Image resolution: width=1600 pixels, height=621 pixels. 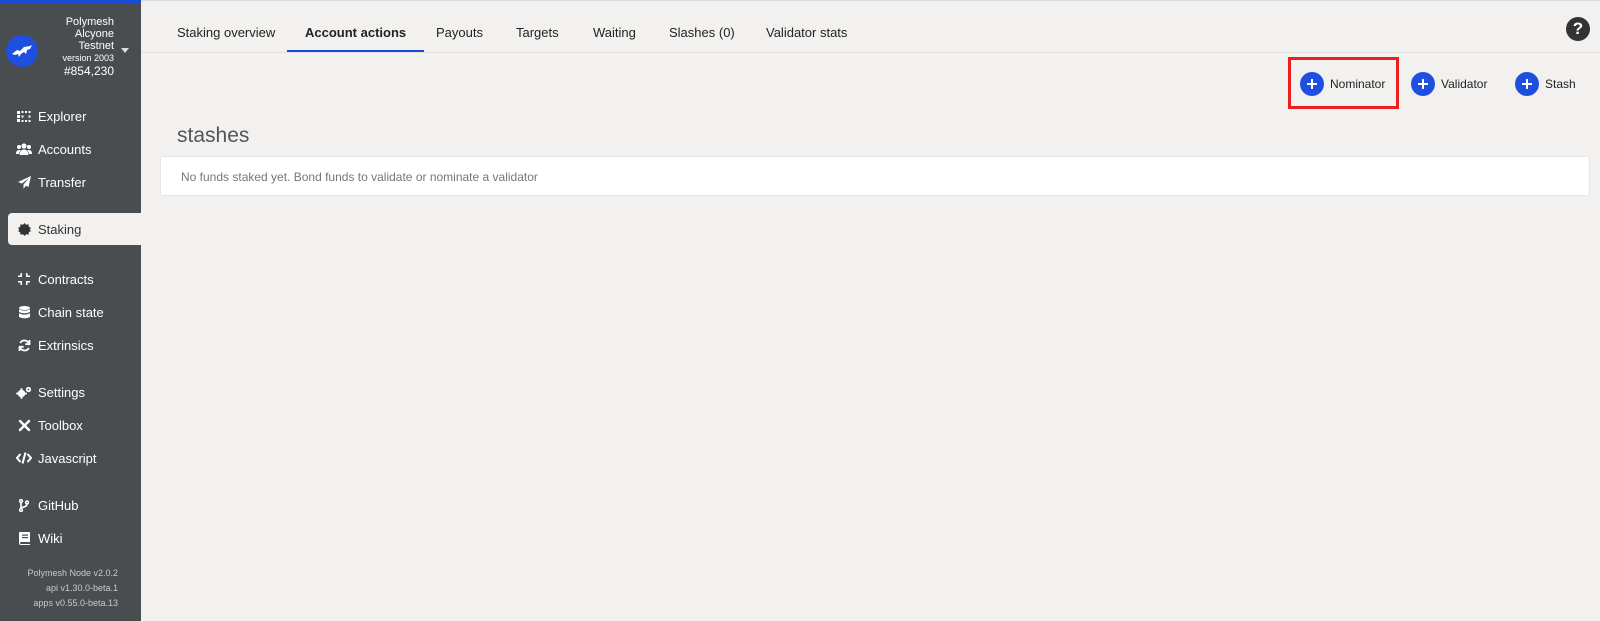 I want to click on sidebar-item-settings: Settings, so click(x=70, y=392).